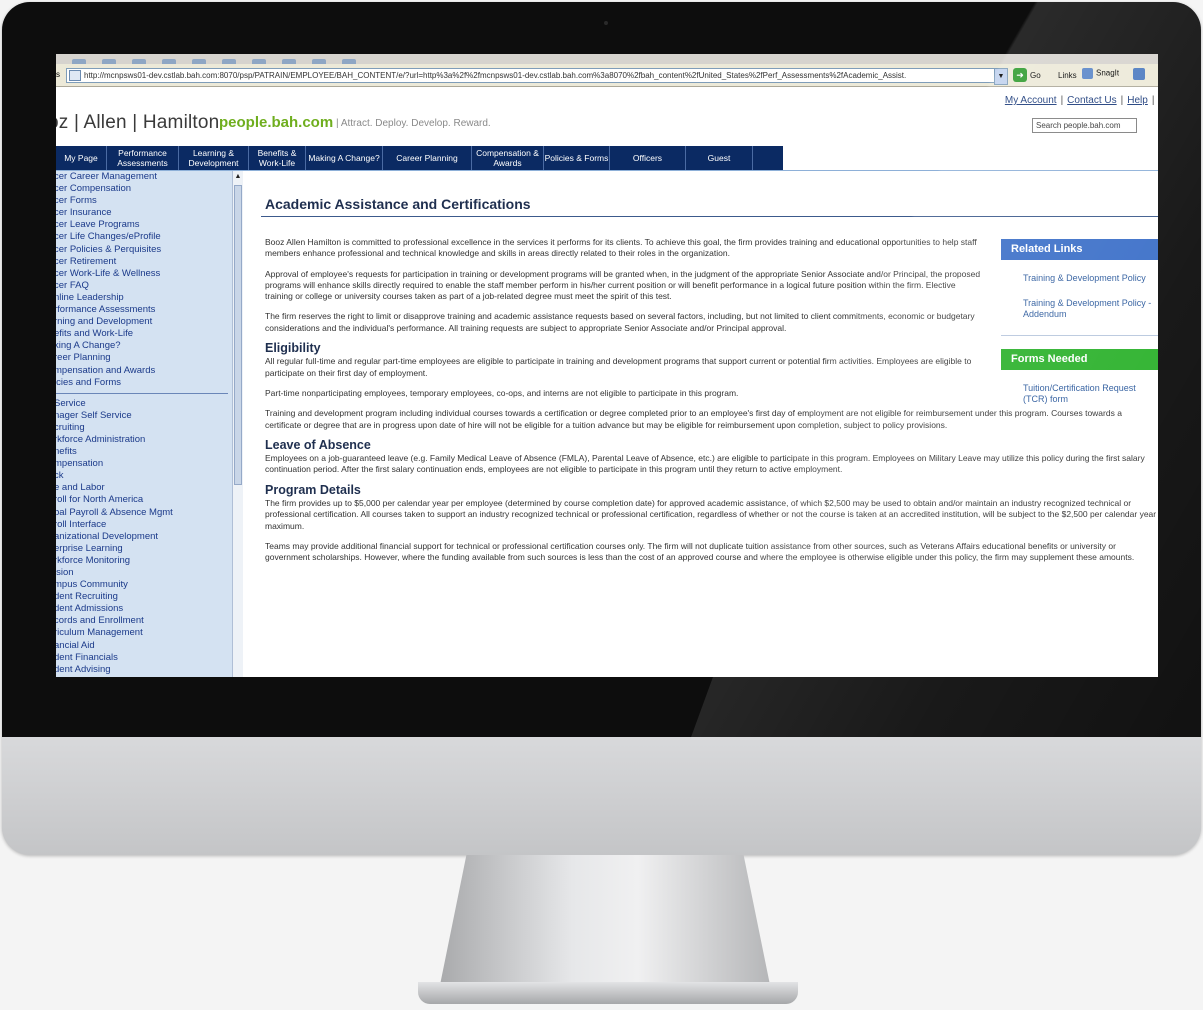 This screenshot has height=1010, width=1203. Describe the element at coordinates (398, 204) in the screenshot. I see `page-title: Academic Assistance and Certifications` at that location.